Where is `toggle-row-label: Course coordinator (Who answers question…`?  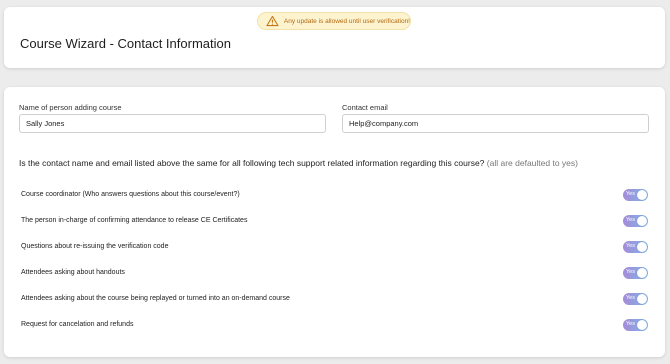
toggle-row-label: Course coordinator (Who answers question… is located at coordinates (130, 194).